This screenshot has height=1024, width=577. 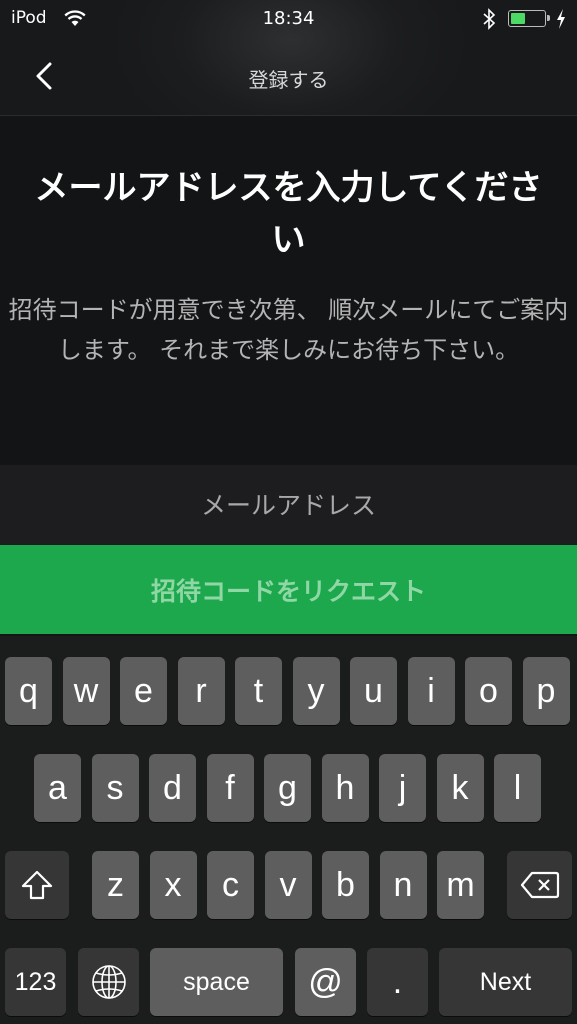 I want to click on key-f: f, so click(x=230, y=788).